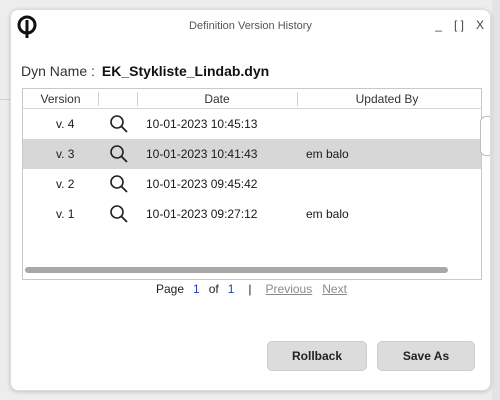 The height and width of the screenshot is (400, 500). I want to click on column-header-version: Version, so click(60, 99).